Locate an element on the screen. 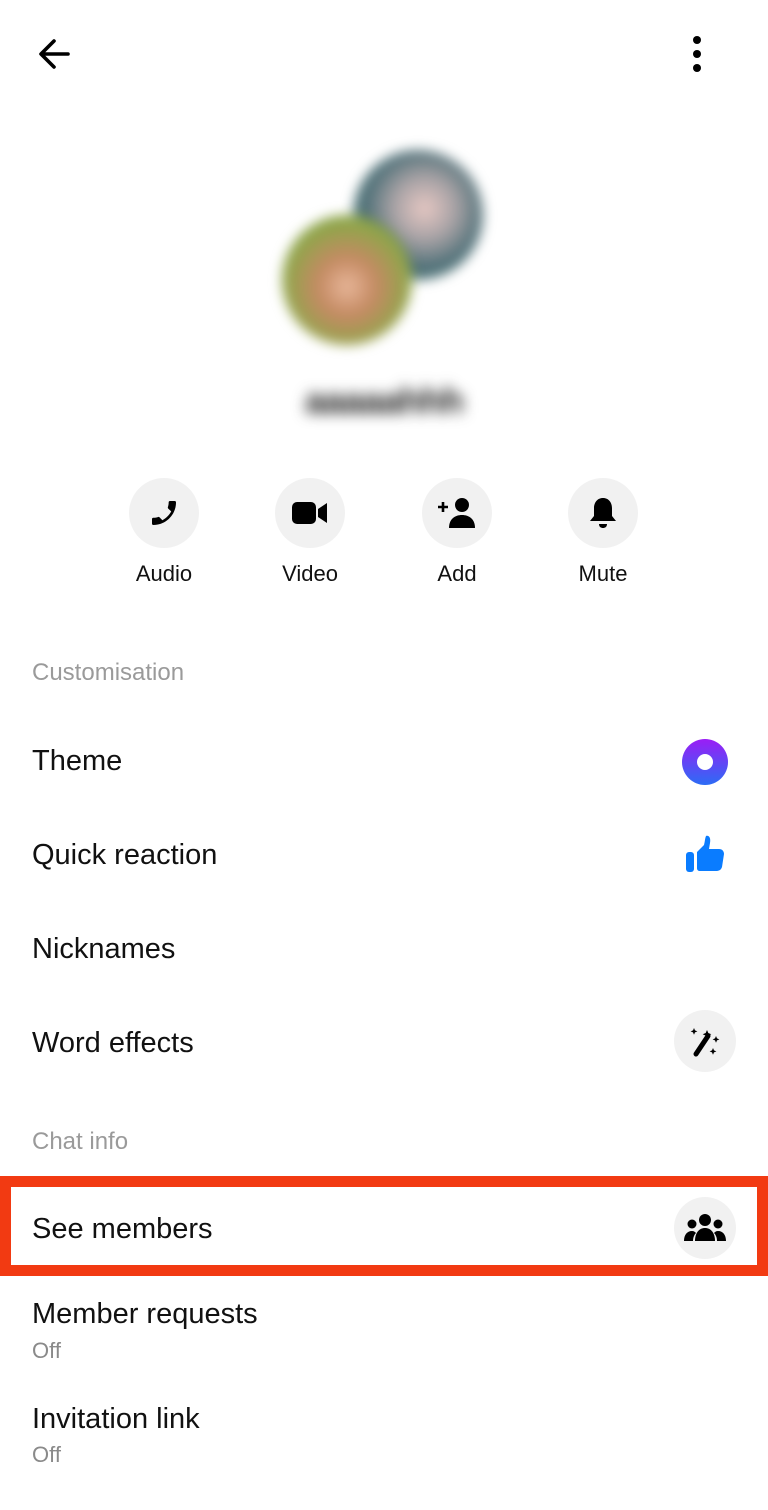  section-chat-info-title: Chat info is located at coordinates (80, 1141).